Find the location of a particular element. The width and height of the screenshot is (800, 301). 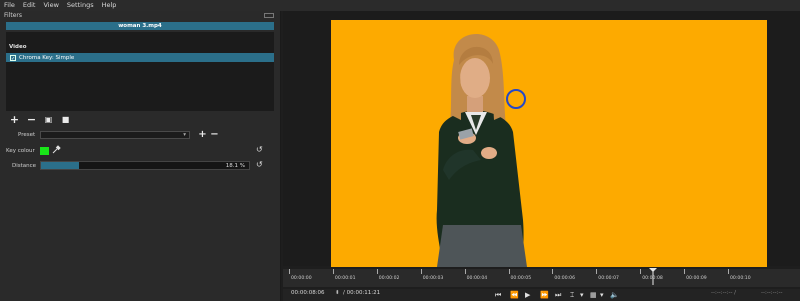

toggle-zoom-button: ⌶ is located at coordinates (572, 295).